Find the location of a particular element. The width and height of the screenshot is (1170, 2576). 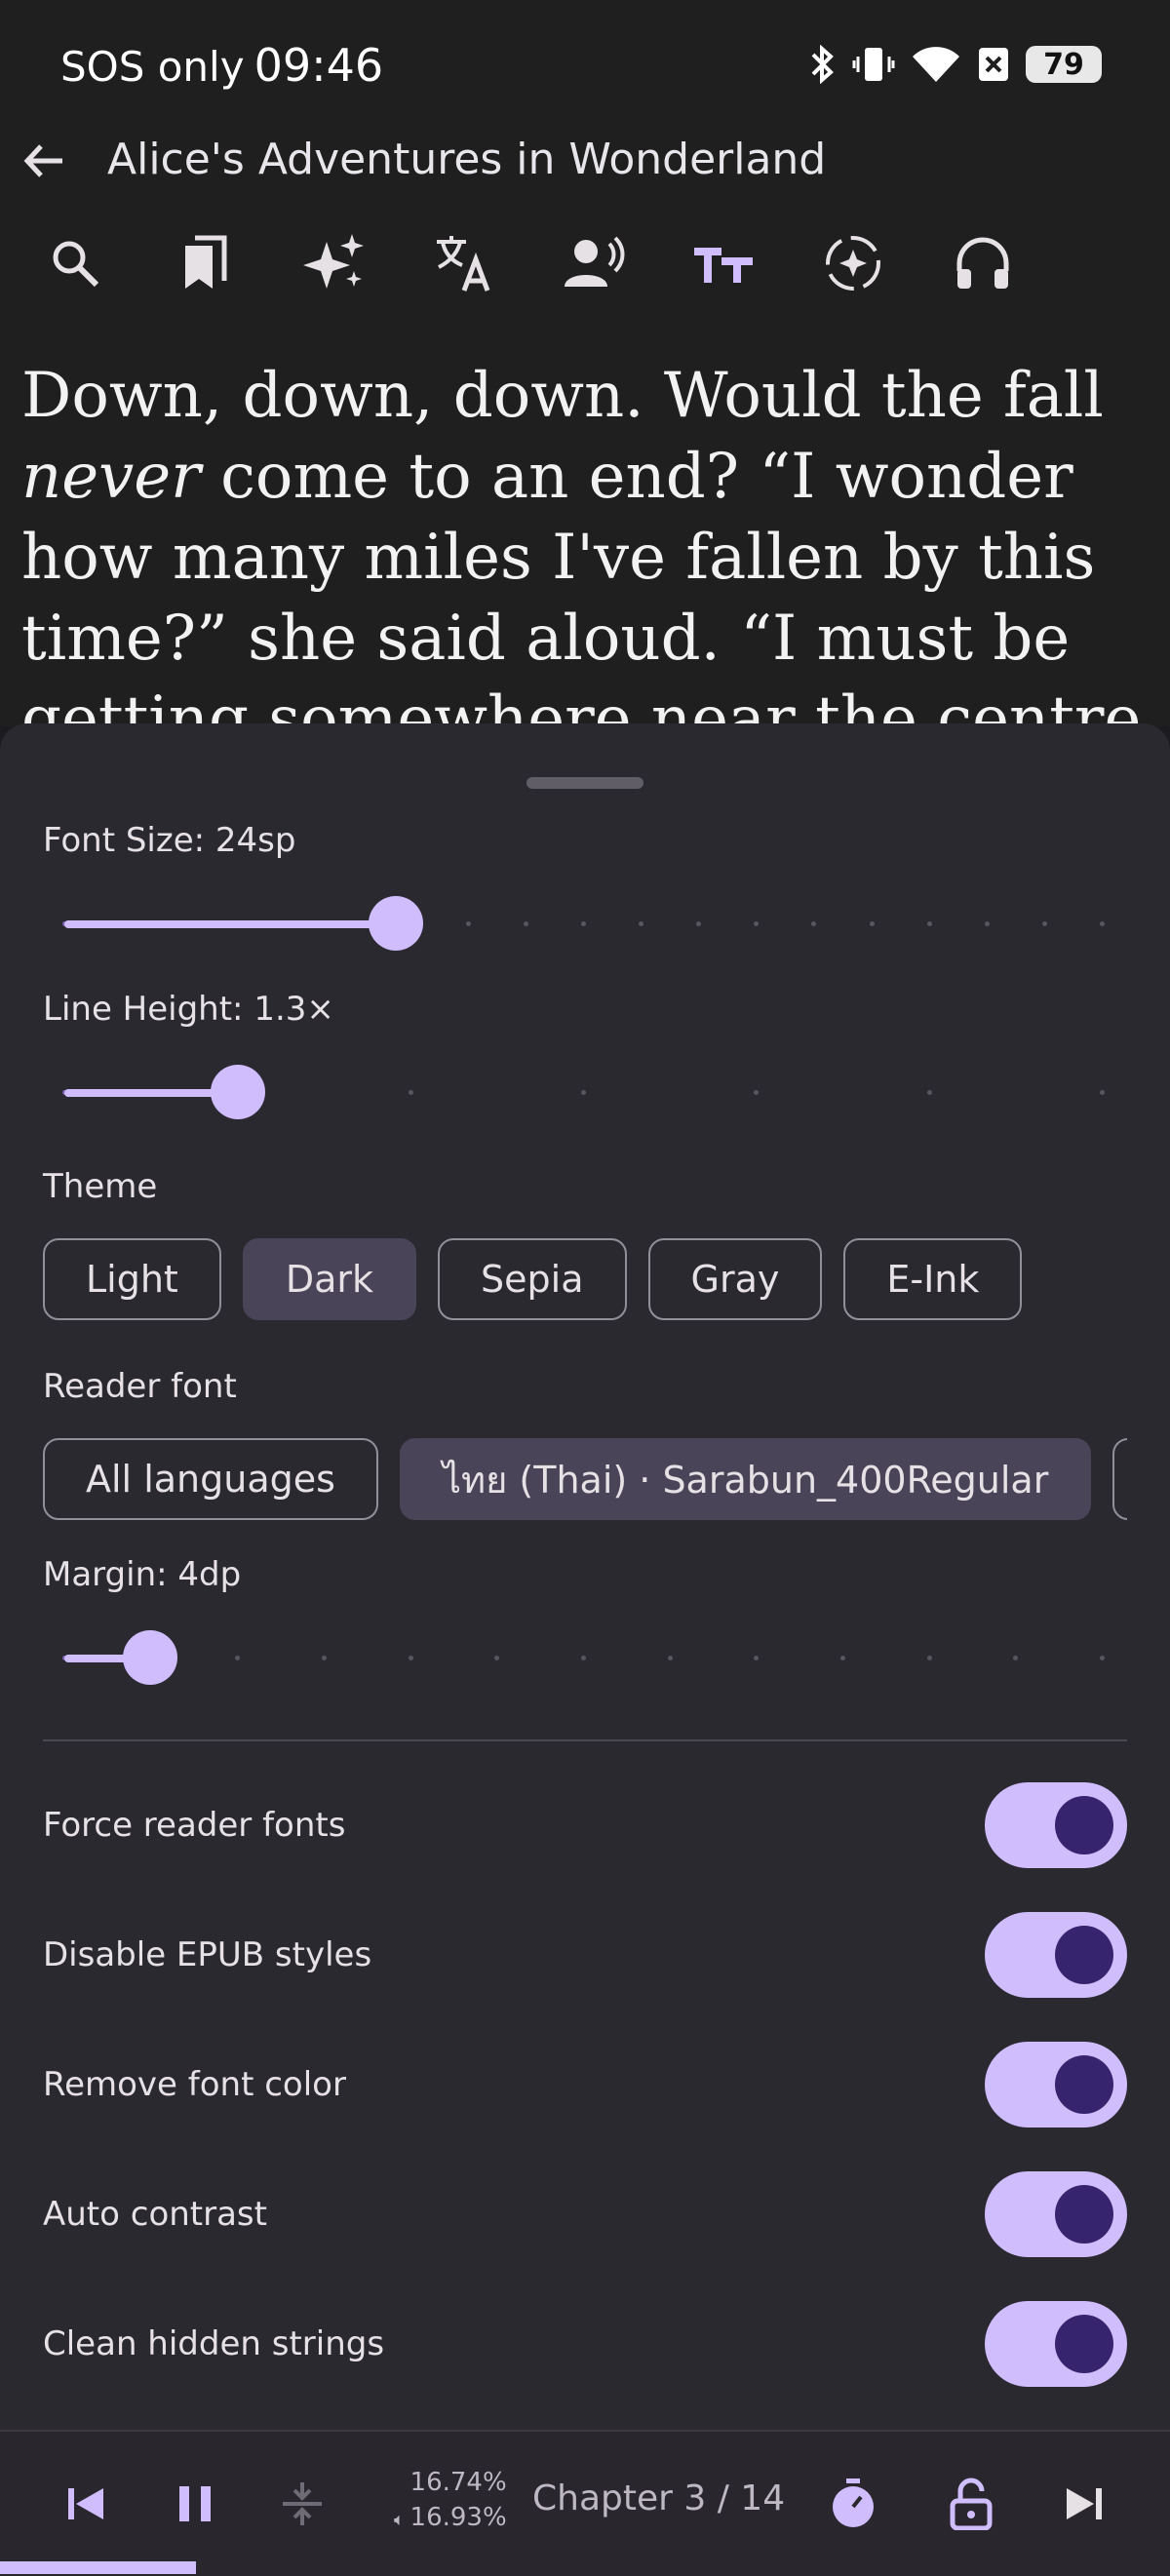

audio-percent: 16.93% is located at coordinates (458, 2517).